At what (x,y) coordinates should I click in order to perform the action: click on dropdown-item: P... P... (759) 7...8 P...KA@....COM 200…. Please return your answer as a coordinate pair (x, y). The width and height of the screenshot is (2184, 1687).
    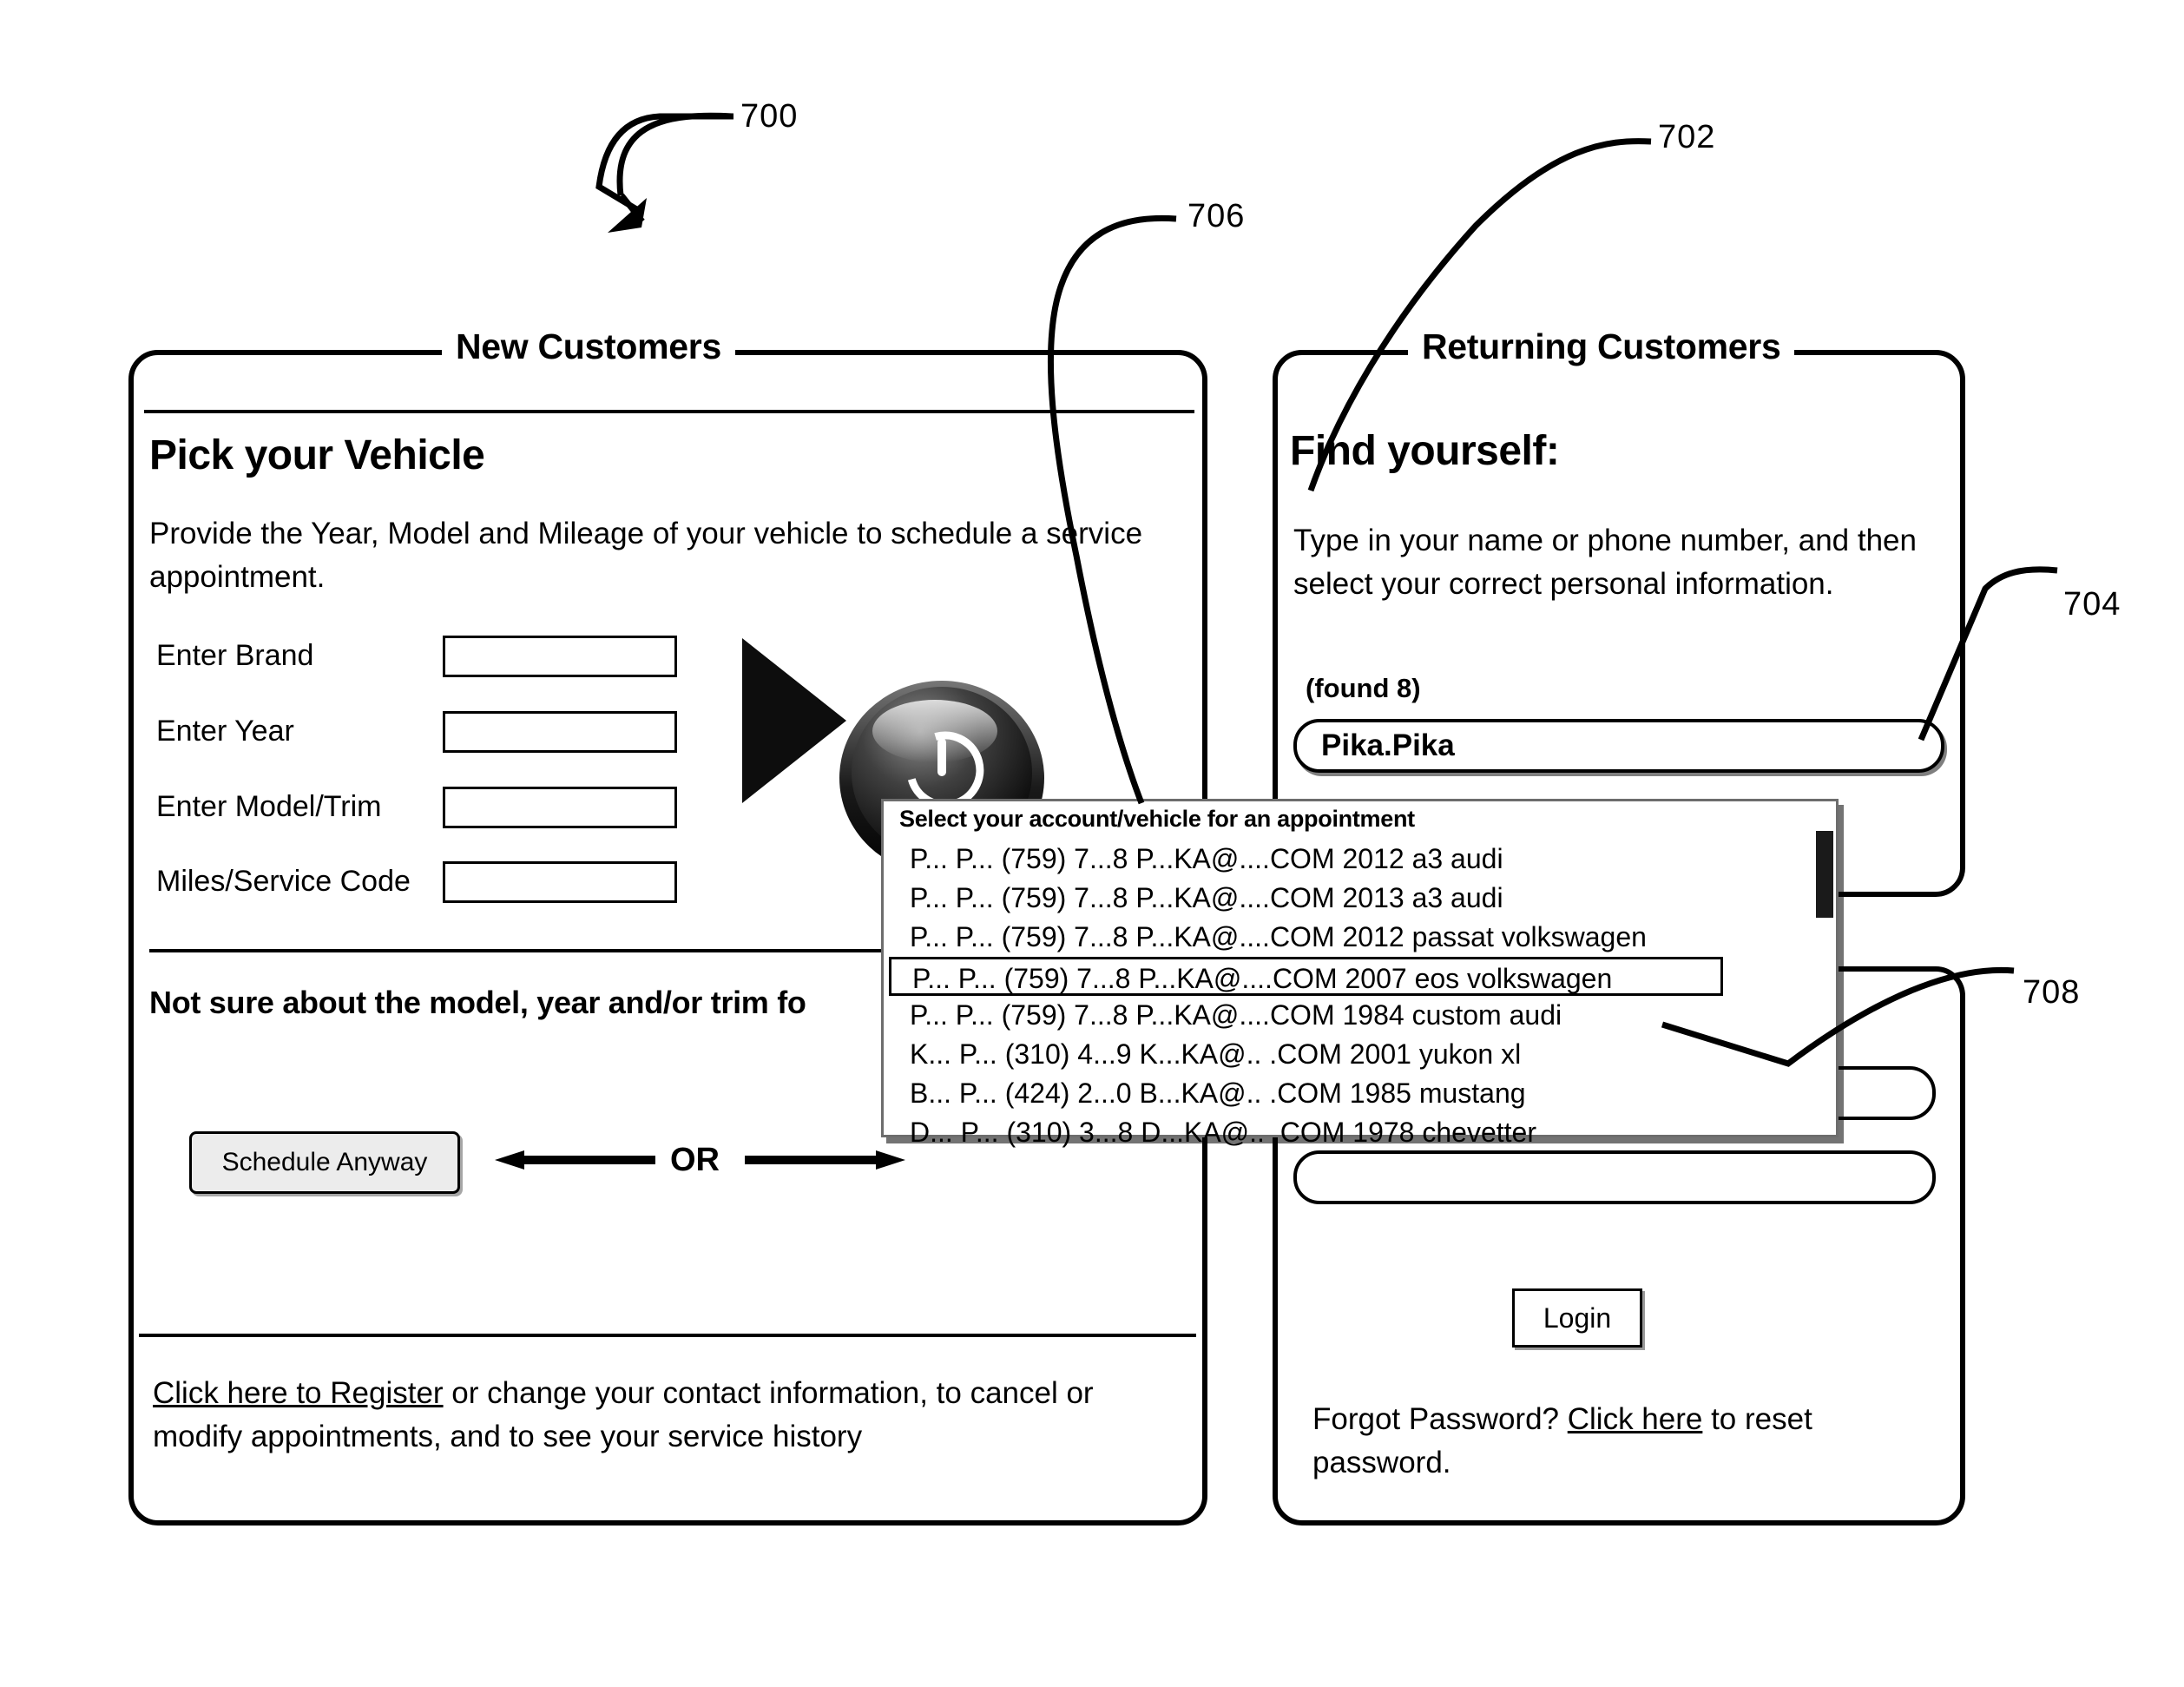
    Looking at the image, I should click on (1306, 976).